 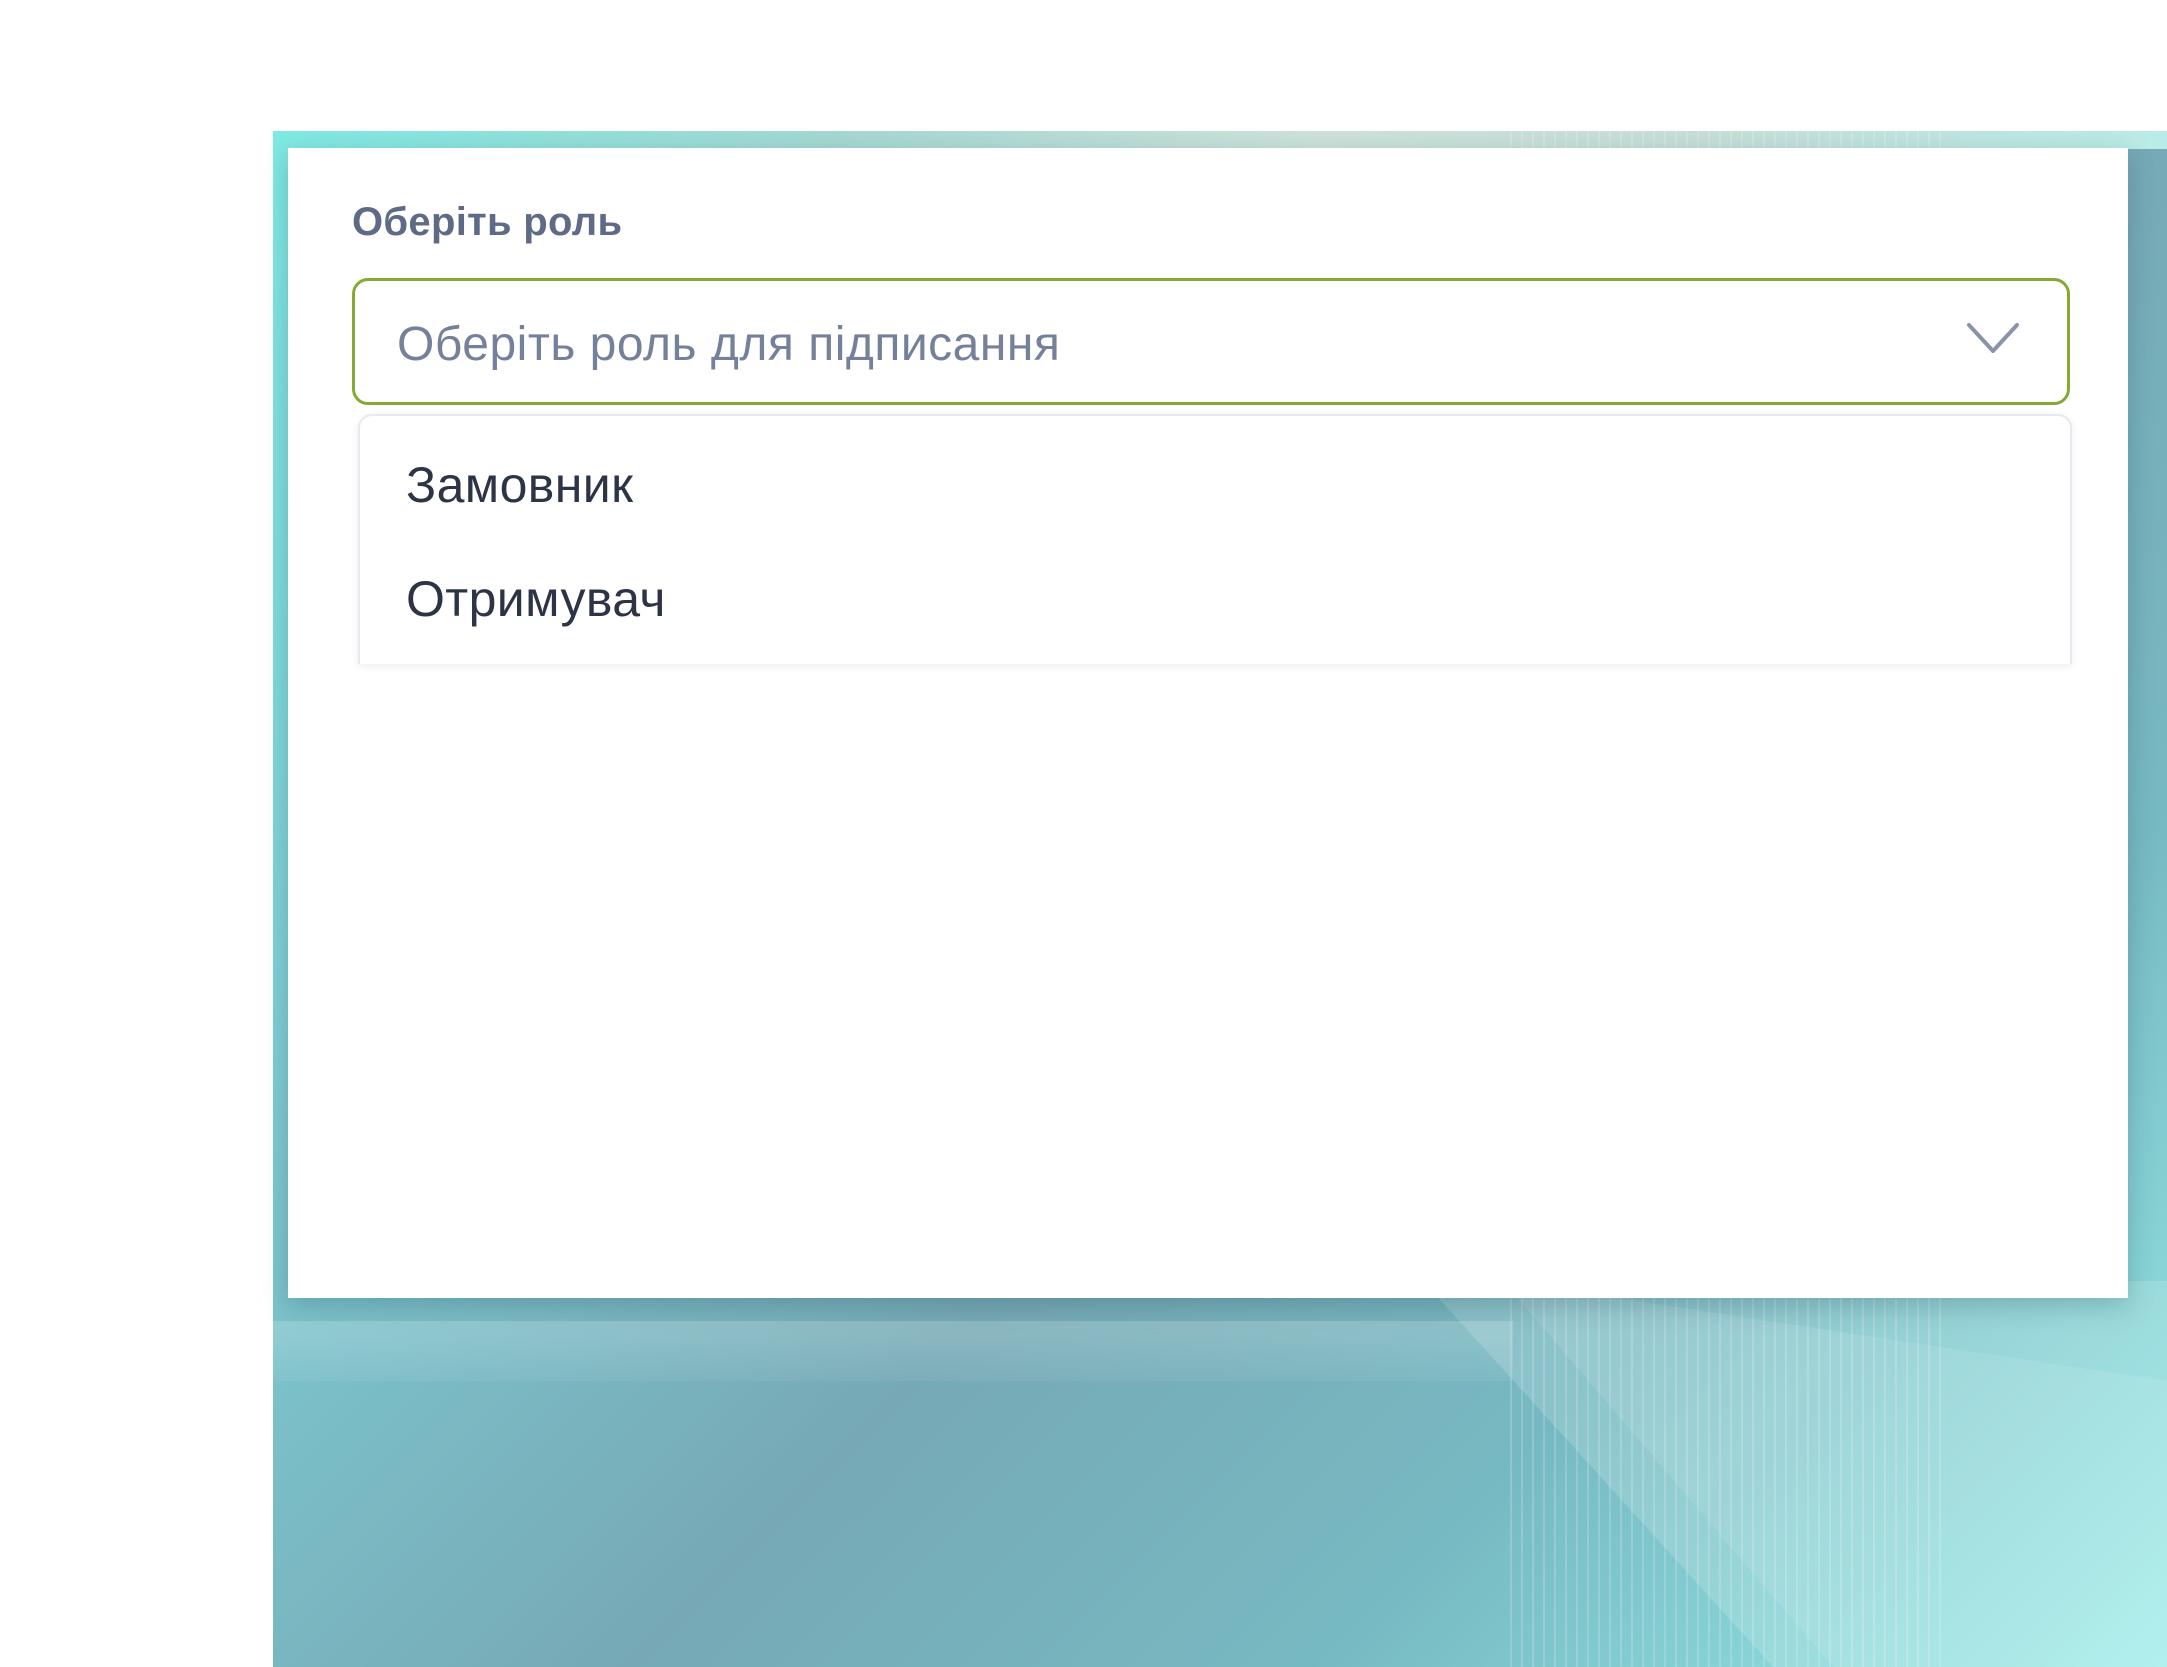 I want to click on role-option-label: Замовник, so click(x=520, y=485).